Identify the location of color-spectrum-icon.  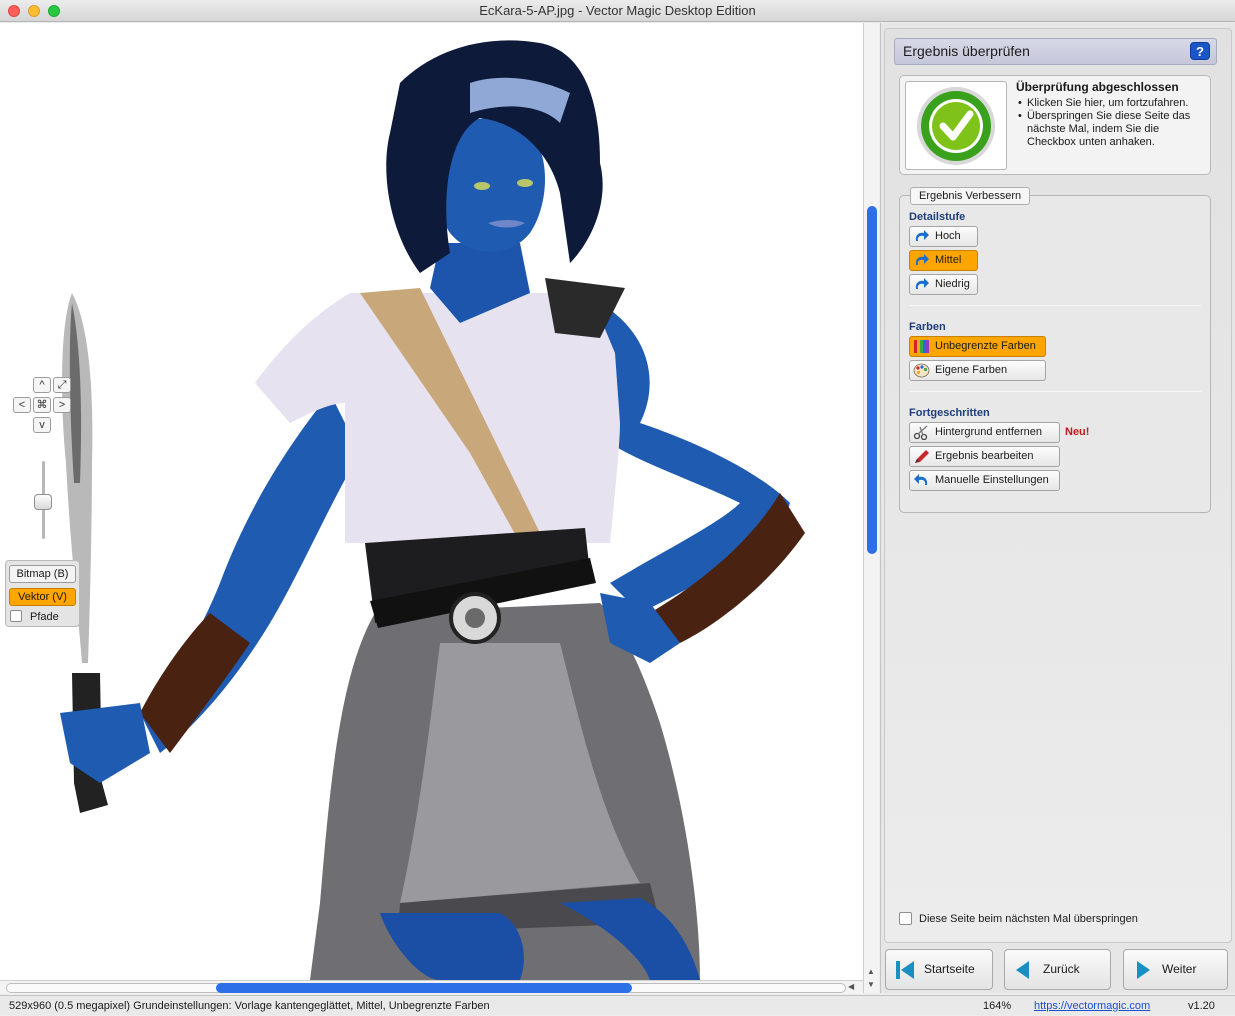
(921, 346).